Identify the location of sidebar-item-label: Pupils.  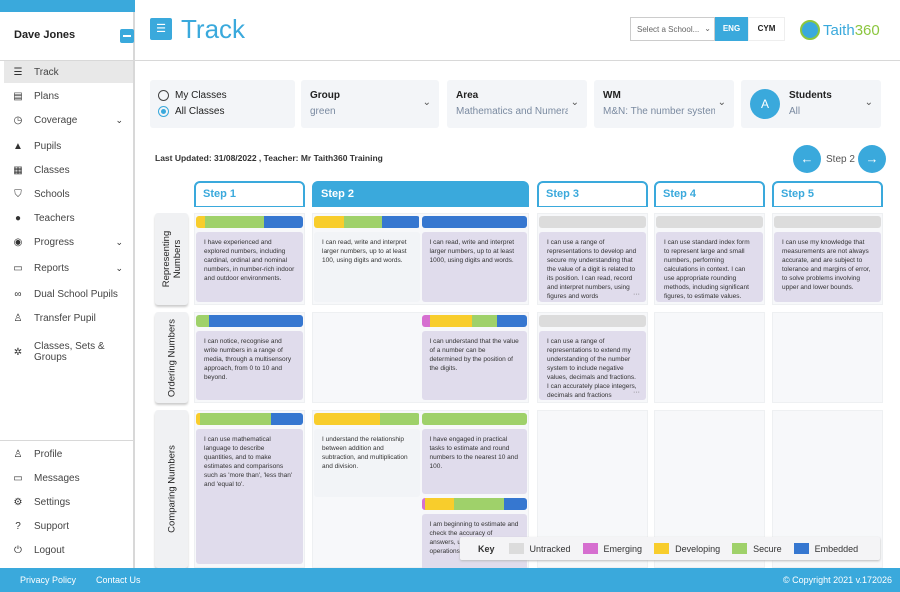
(48, 146).